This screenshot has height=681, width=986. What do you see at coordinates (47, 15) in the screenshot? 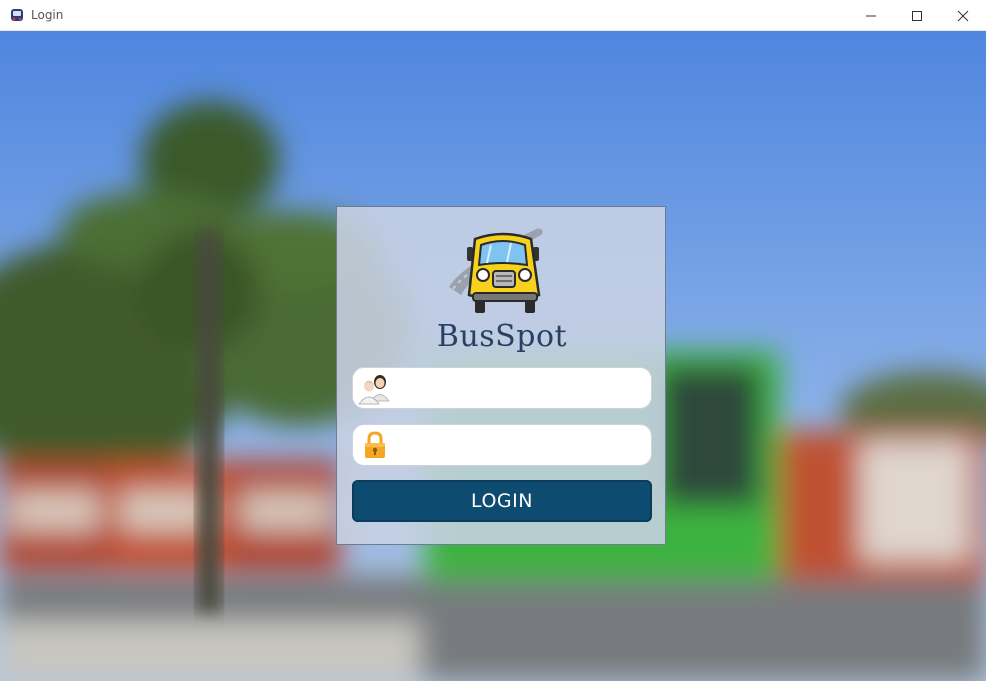
I see `window-title: Login` at bounding box center [47, 15].